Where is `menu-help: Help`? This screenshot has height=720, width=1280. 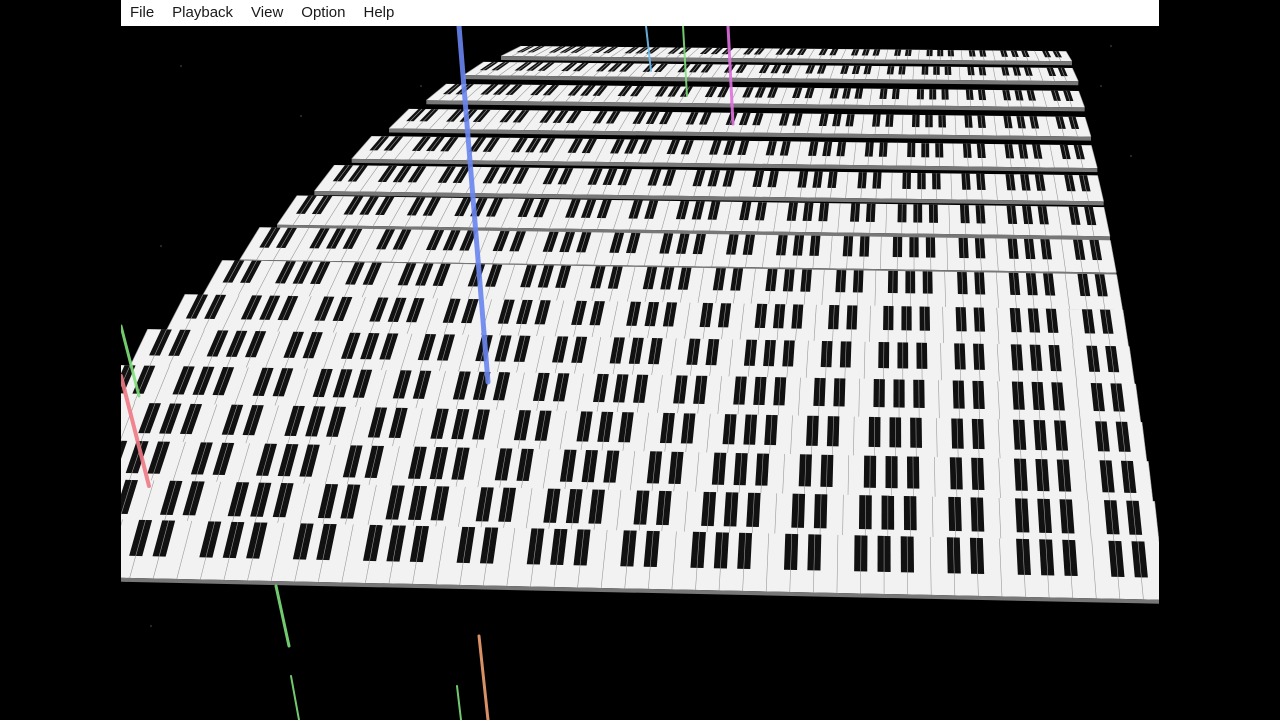
menu-help: Help is located at coordinates (379, 13).